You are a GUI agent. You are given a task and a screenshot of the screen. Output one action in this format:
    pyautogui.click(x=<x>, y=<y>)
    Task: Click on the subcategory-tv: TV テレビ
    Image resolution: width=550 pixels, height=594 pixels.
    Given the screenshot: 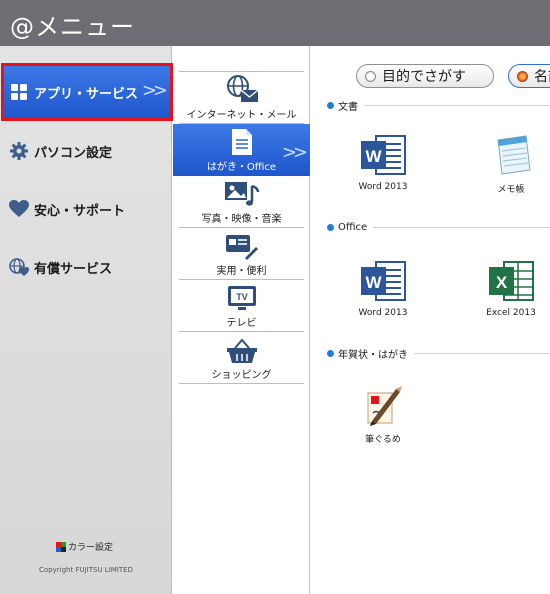 What is the action you would take?
    pyautogui.click(x=241, y=306)
    